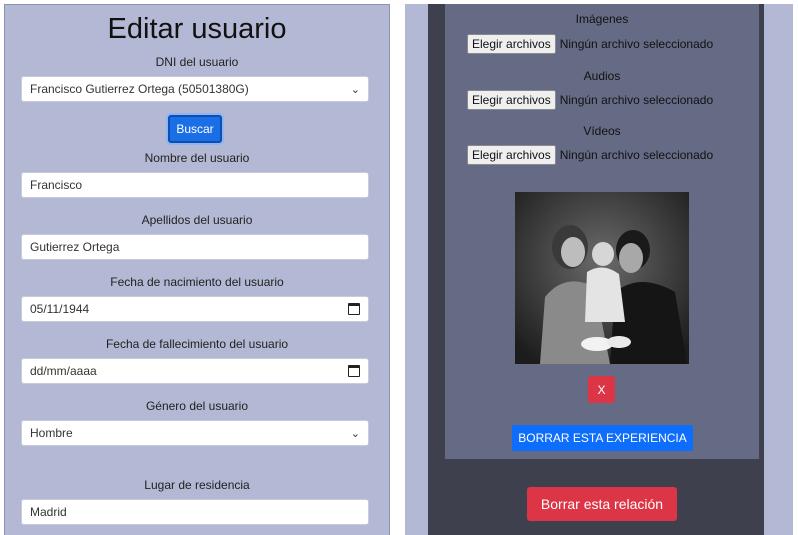 The height and width of the screenshot is (535, 798). What do you see at coordinates (197, 344) in the screenshot?
I see `death-date-label: Fecha de fallecimiento del usuario` at bounding box center [197, 344].